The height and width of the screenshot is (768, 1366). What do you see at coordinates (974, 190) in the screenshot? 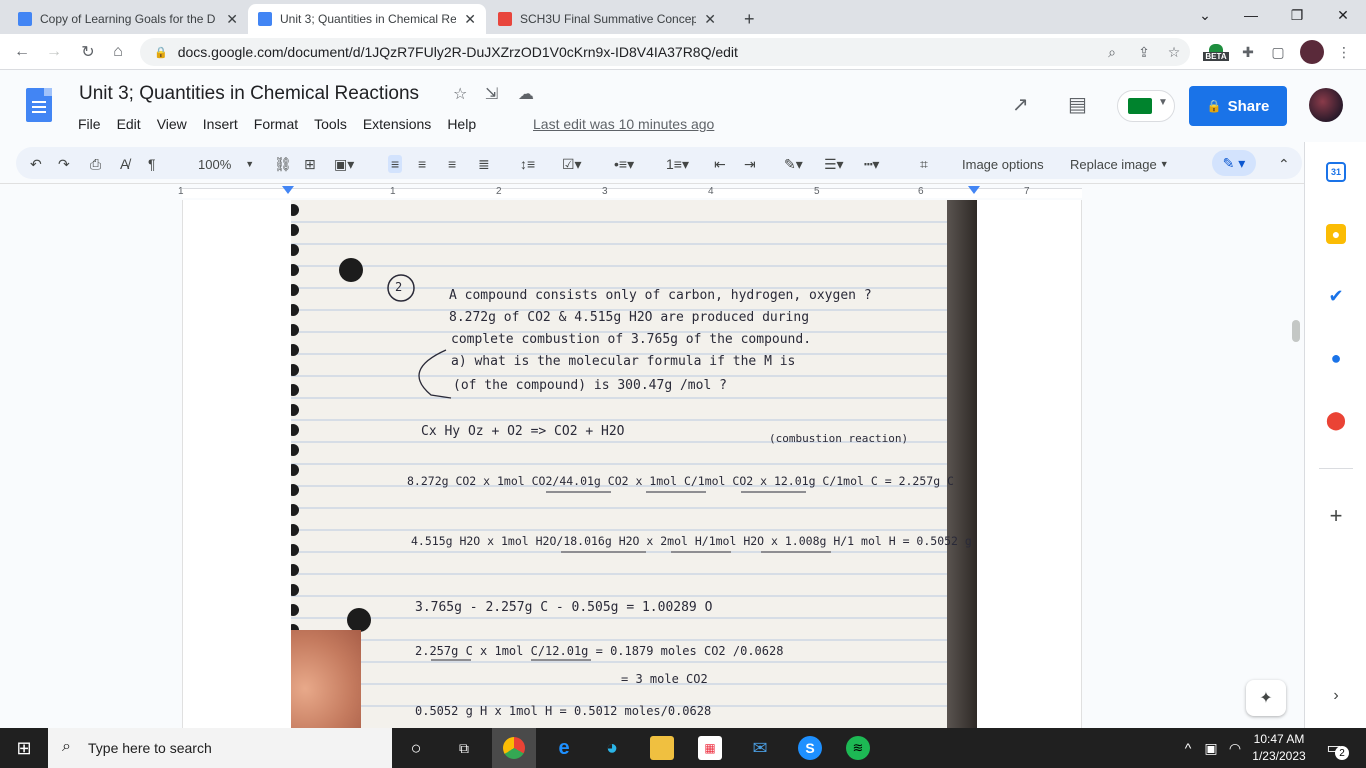
I see `right-indent-marker-icon` at bounding box center [974, 190].